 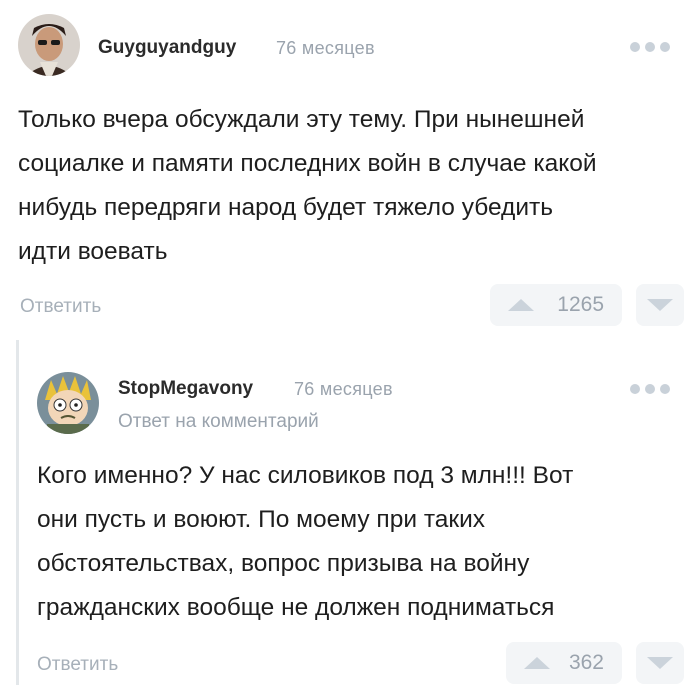 What do you see at coordinates (556, 305) in the screenshot?
I see `upvote-button: 1265` at bounding box center [556, 305].